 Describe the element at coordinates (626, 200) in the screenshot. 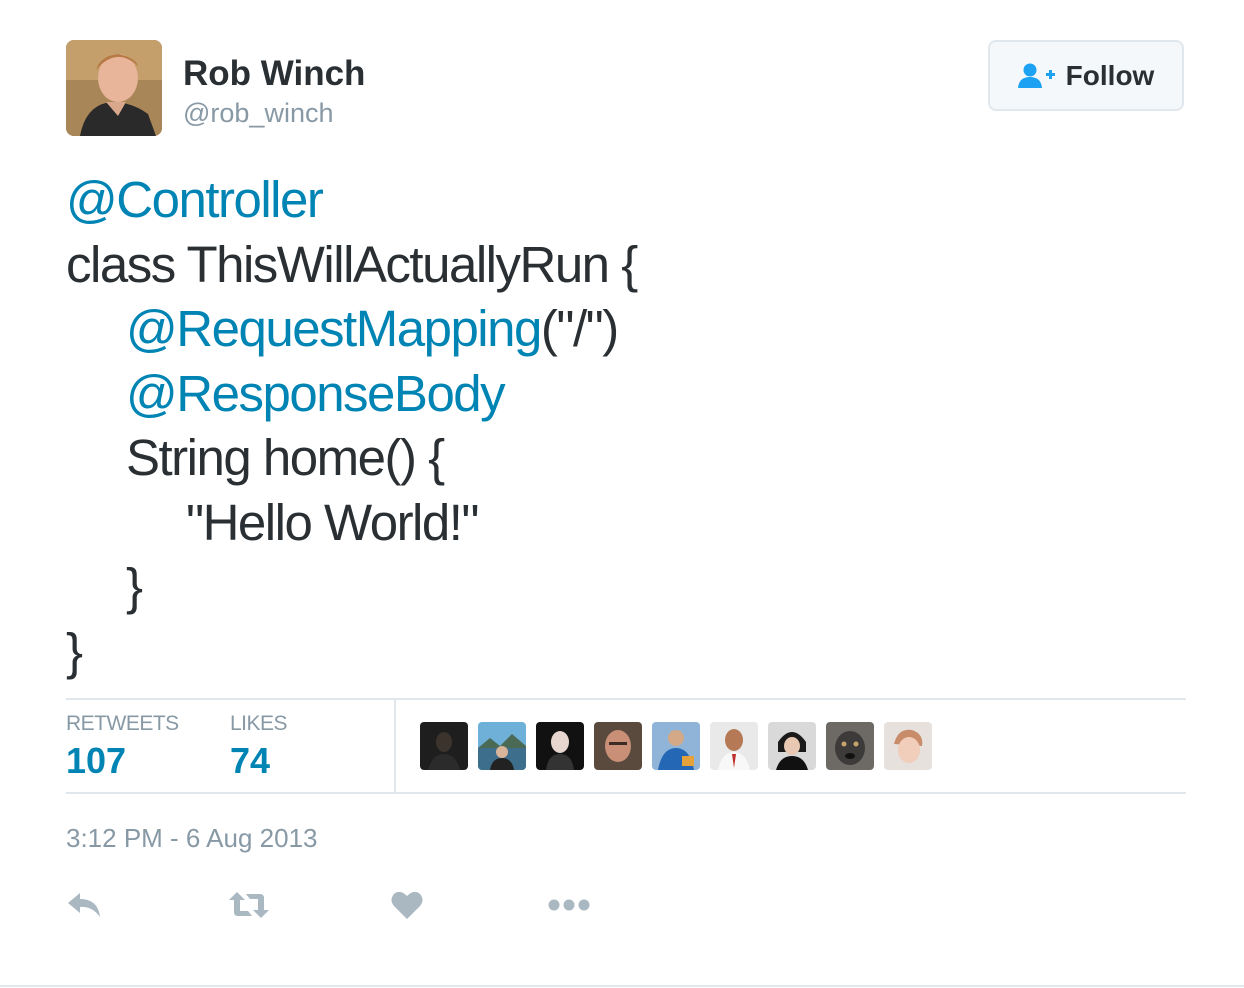

I see `tweet-line: @Controller` at that location.